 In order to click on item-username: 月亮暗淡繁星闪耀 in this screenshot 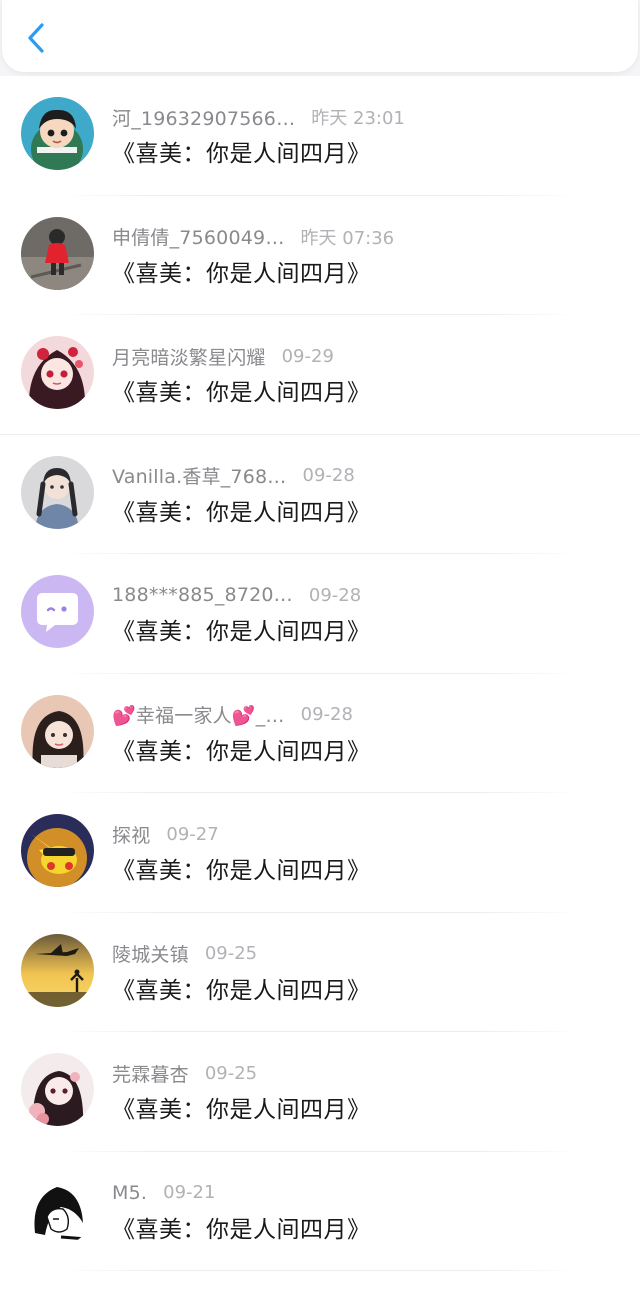, I will do `click(189, 357)`.